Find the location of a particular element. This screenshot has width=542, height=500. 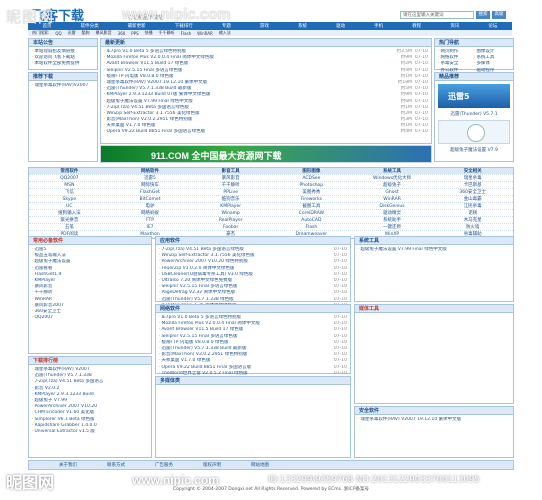

nav-item: 游戏 is located at coordinates (264, 26).